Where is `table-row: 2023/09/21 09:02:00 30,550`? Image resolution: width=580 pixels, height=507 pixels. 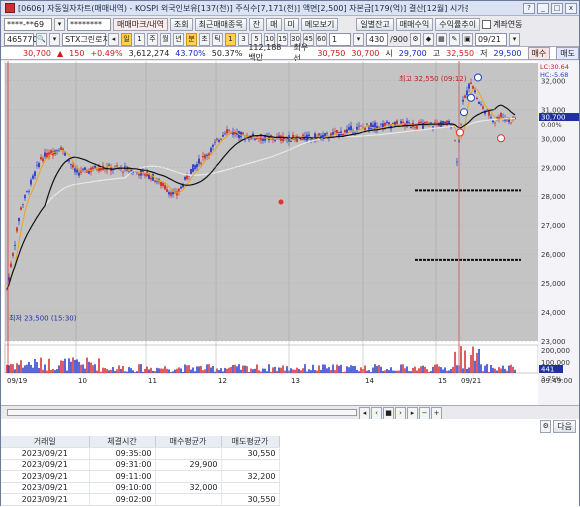
table-row: 2023/09/21 09:02:00 30,550 is located at coordinates (140, 499).